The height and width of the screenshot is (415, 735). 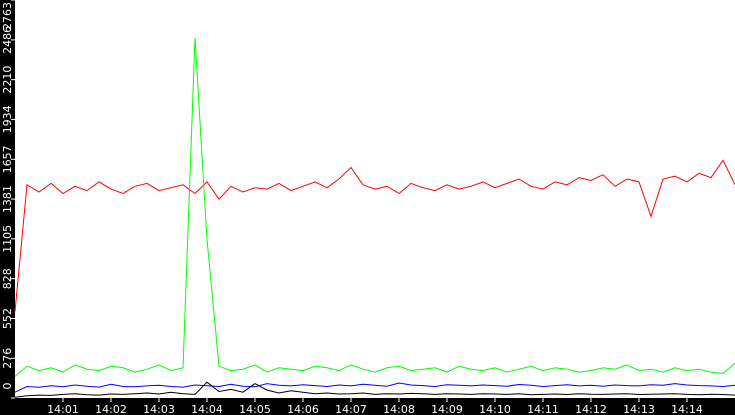 I want to click on x-tick-label: 14:14, so click(x=687, y=409).